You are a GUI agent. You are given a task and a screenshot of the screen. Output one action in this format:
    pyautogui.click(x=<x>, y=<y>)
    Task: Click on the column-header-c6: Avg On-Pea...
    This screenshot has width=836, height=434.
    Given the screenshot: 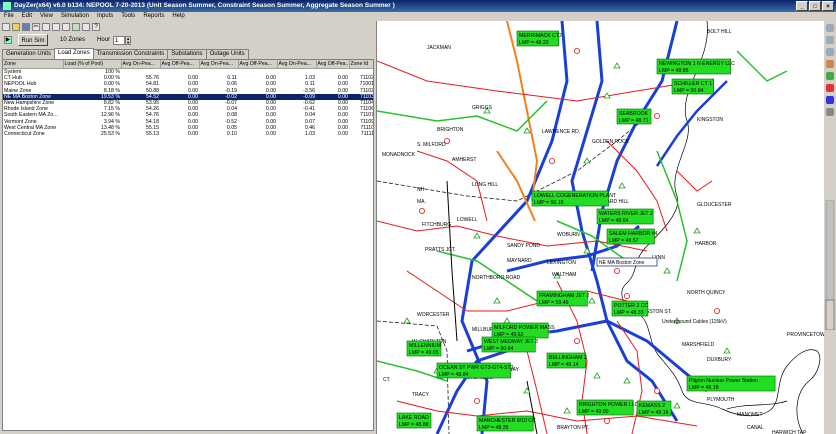 What is the action you would take?
    pyautogui.click(x=297, y=64)
    